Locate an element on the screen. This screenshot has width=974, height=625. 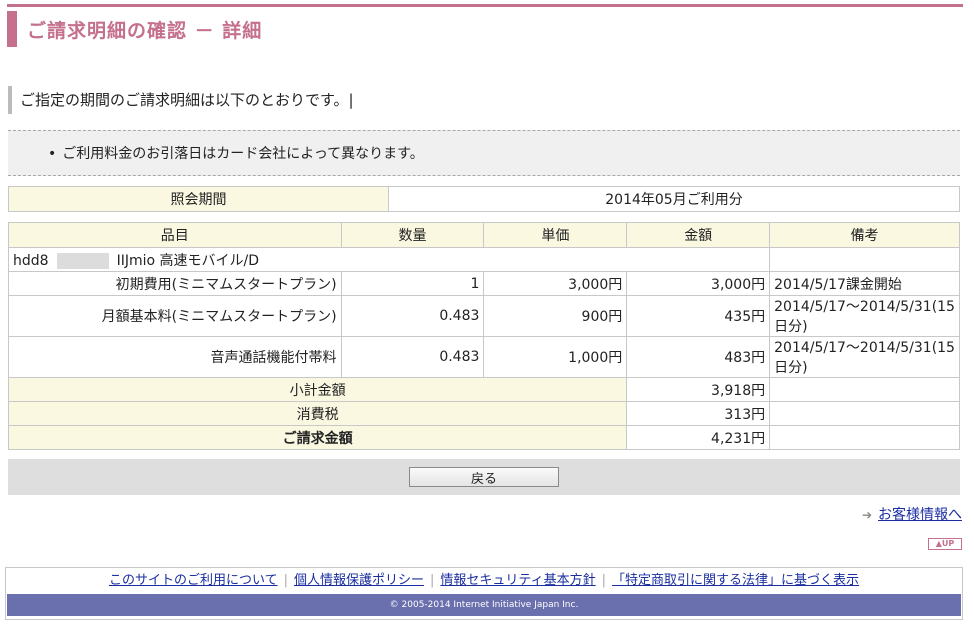
button-band: 戻る is located at coordinates (484, 477).